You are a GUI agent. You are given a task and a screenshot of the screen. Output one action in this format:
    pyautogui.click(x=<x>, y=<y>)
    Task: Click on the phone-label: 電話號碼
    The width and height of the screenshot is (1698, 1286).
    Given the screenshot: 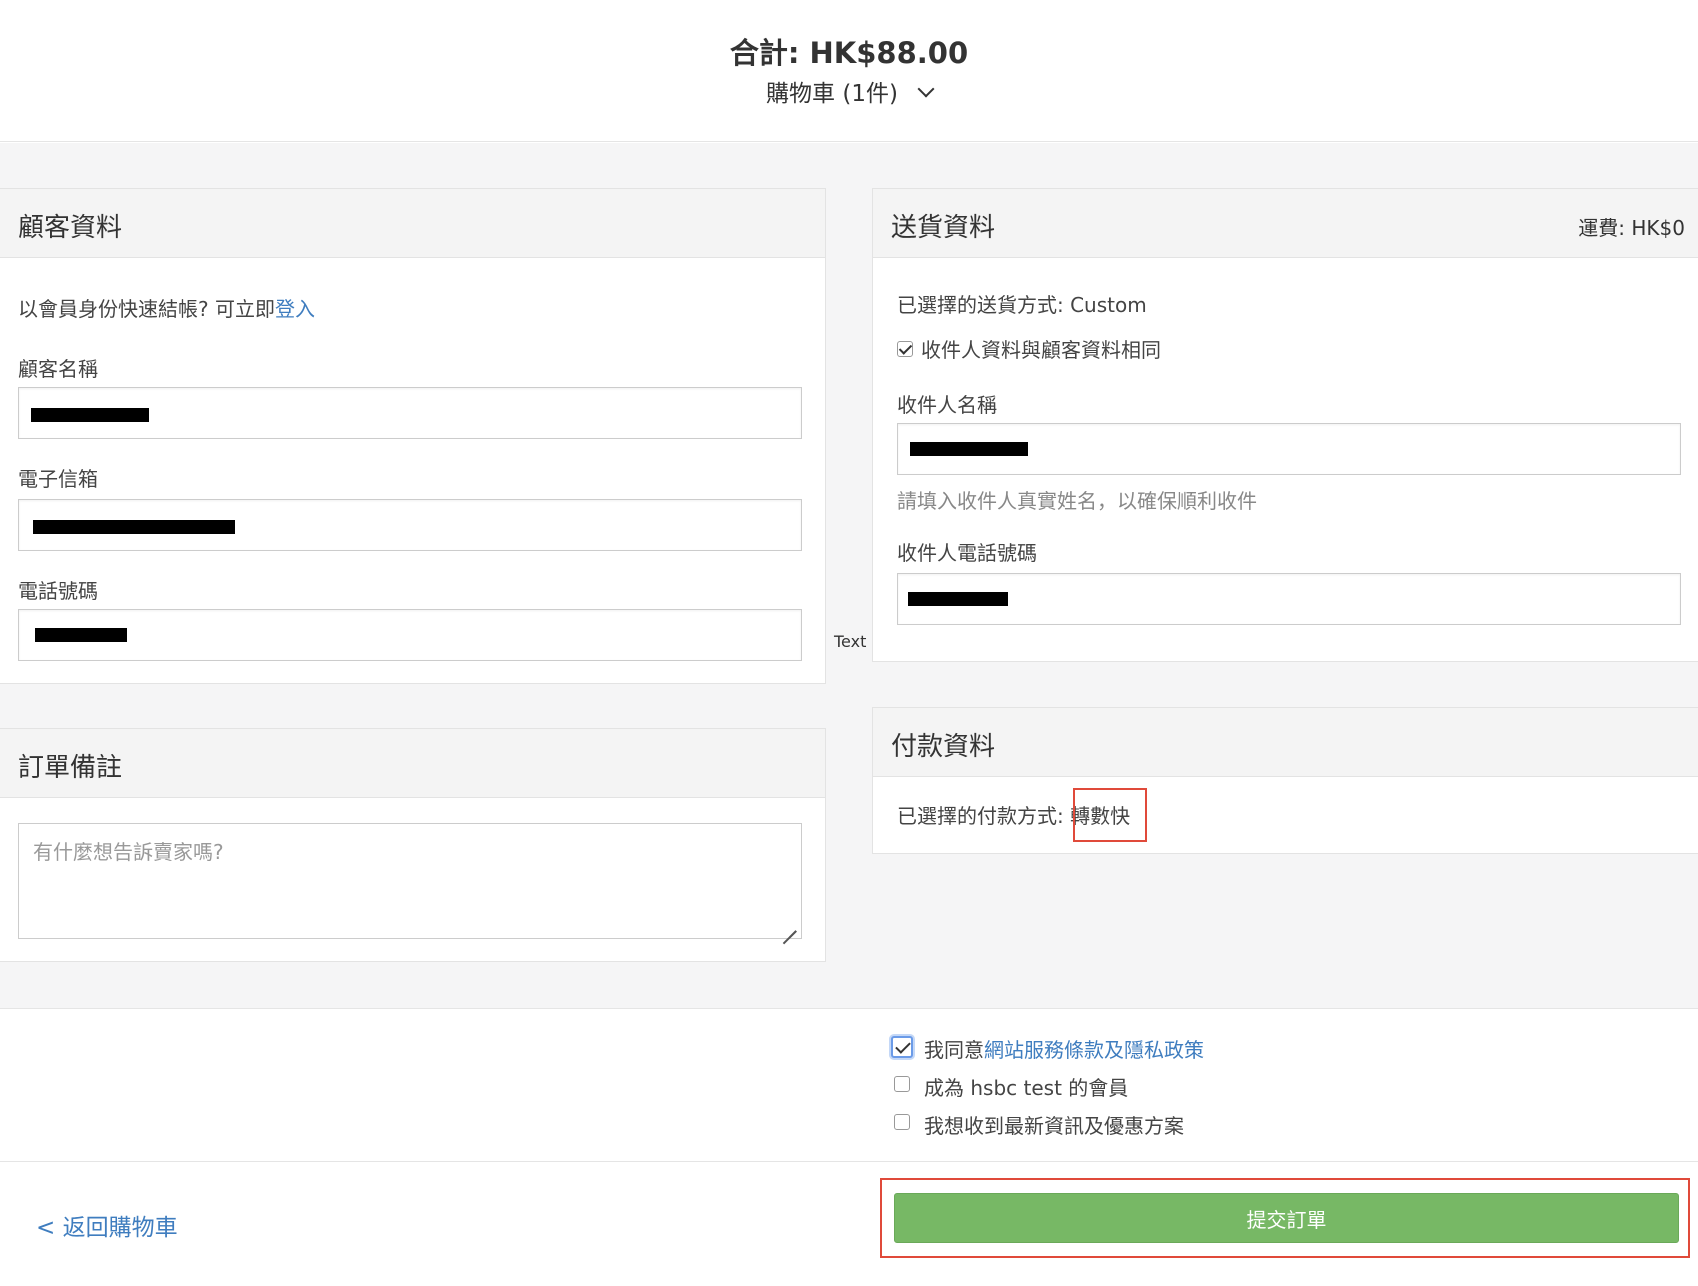 What is the action you would take?
    pyautogui.click(x=58, y=591)
    